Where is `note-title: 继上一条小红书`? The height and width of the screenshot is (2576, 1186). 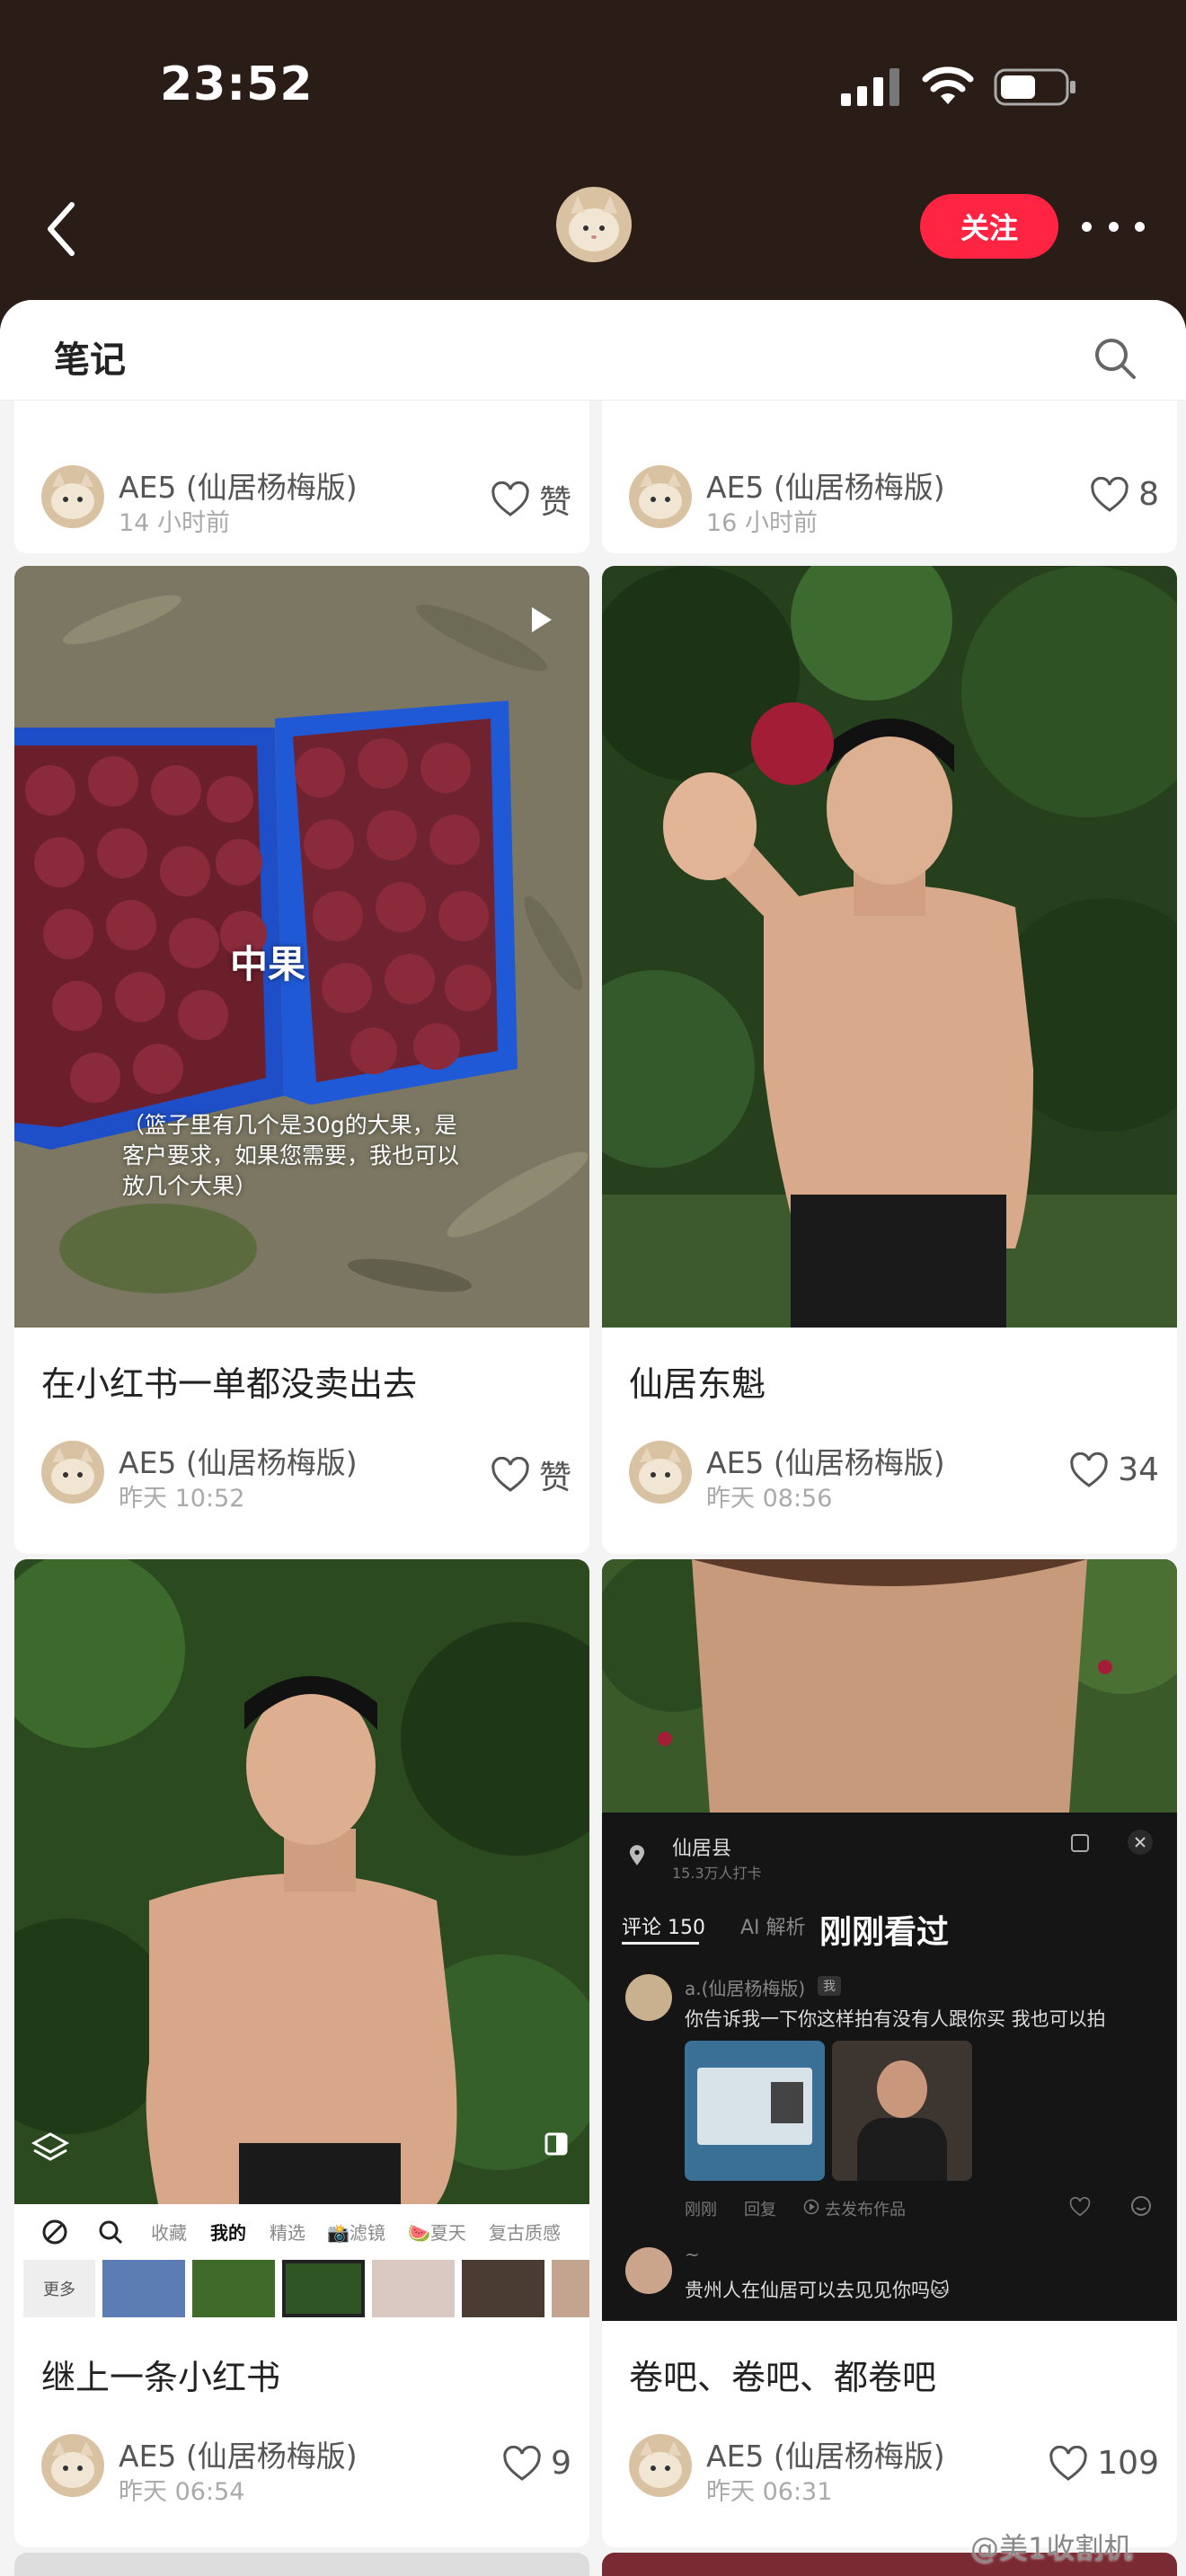 note-title: 继上一条小红书 is located at coordinates (161, 2377).